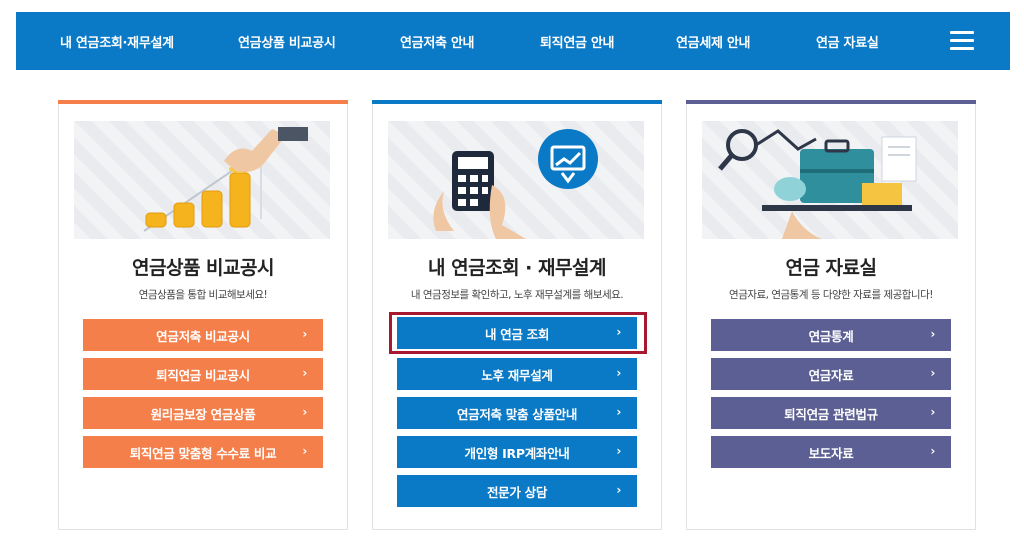  What do you see at coordinates (831, 374) in the screenshot?
I see `pension-materials-button: 연금자료 ›` at bounding box center [831, 374].